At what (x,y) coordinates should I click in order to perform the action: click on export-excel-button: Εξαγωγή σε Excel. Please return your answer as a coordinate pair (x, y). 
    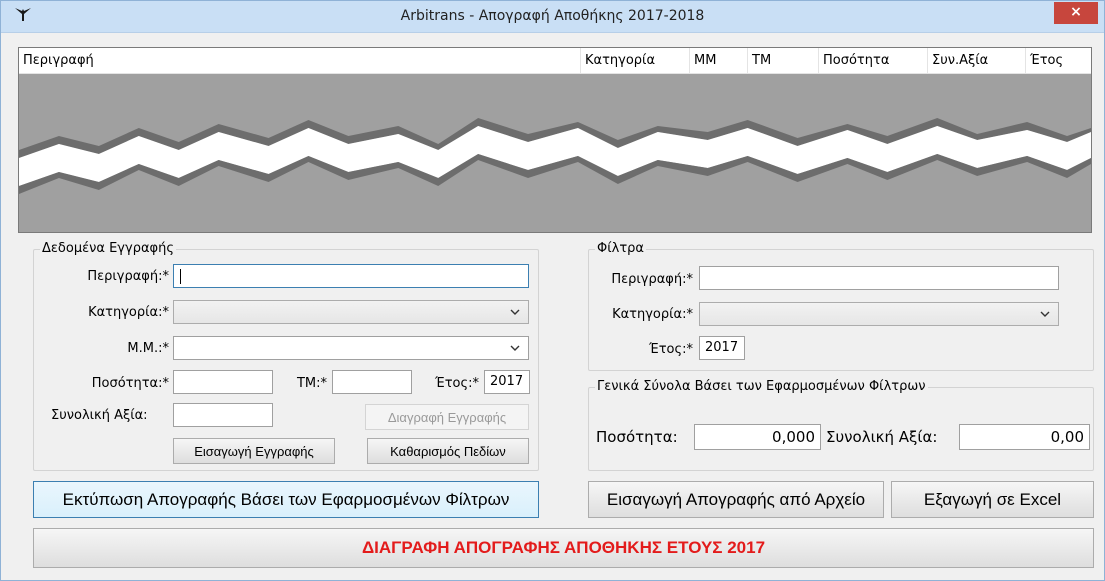
    Looking at the image, I should click on (992, 499).